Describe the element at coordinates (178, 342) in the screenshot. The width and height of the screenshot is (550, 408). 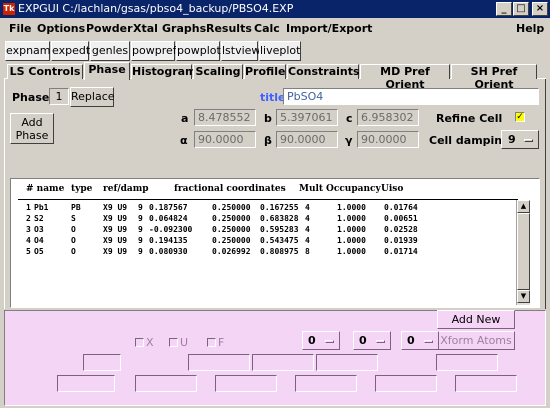
I see `refine-u-checkbox: U` at that location.